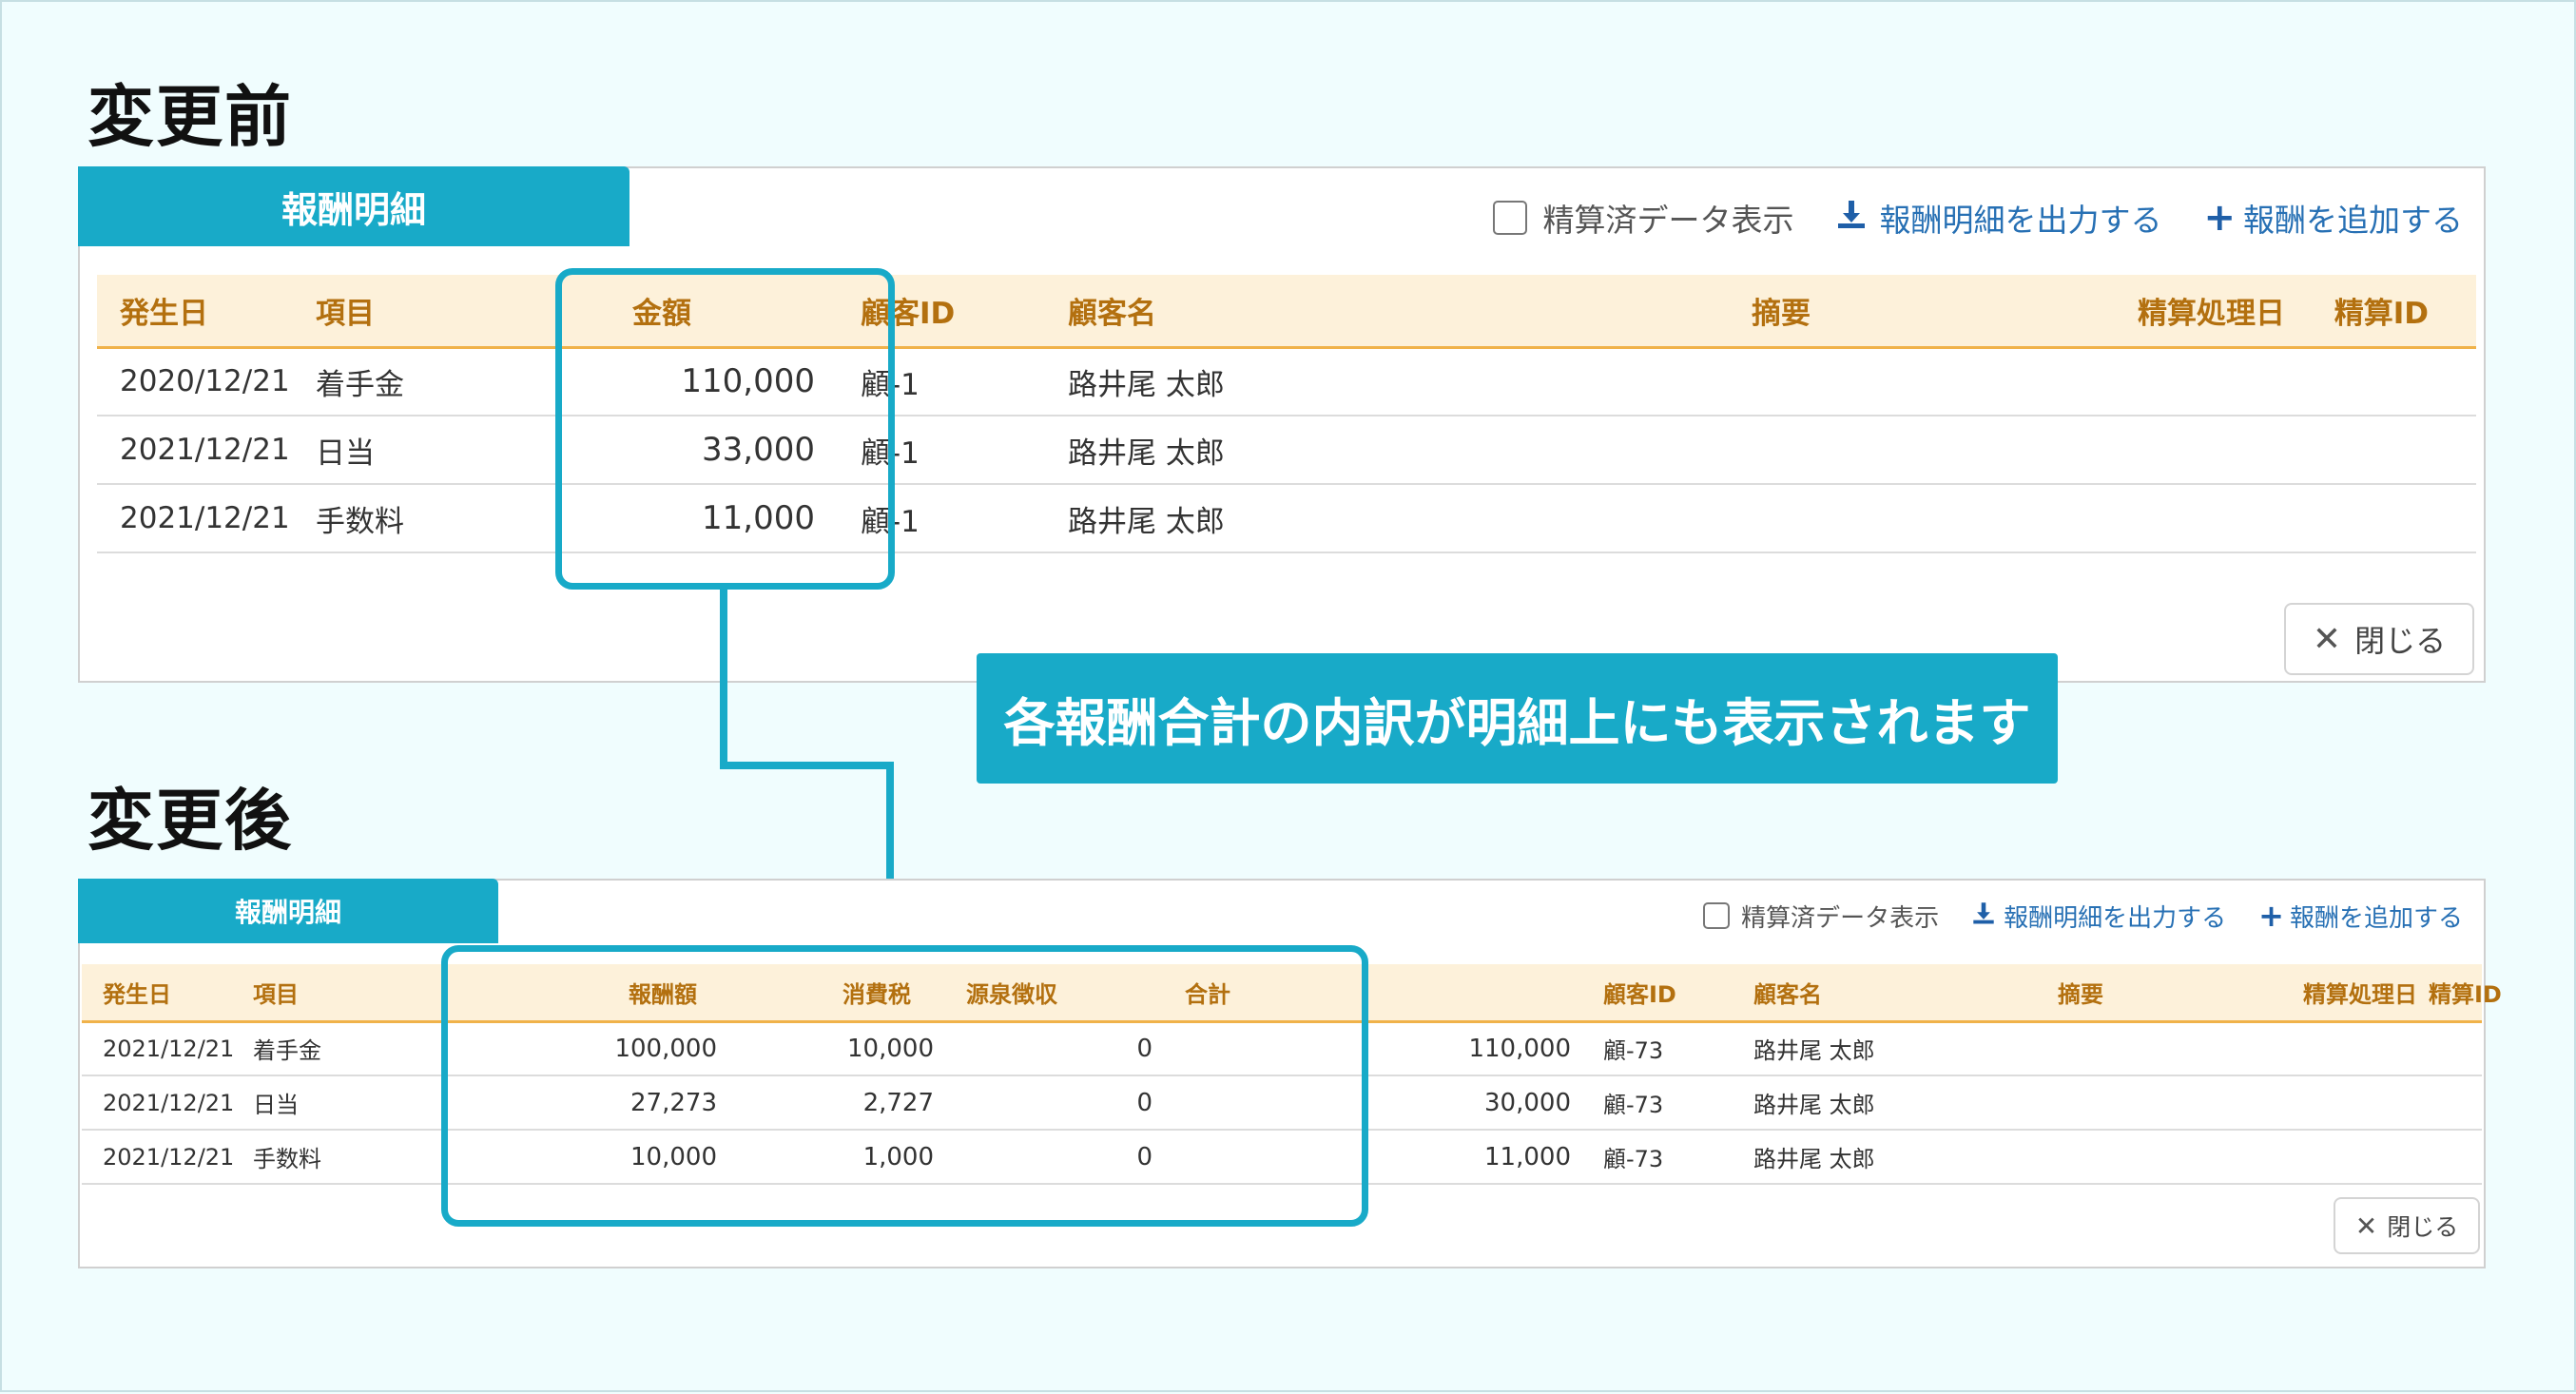 Image resolution: width=2576 pixels, height=1394 pixels. What do you see at coordinates (1881, 994) in the screenshot?
I see `col-customer-name: 顧客名` at bounding box center [1881, 994].